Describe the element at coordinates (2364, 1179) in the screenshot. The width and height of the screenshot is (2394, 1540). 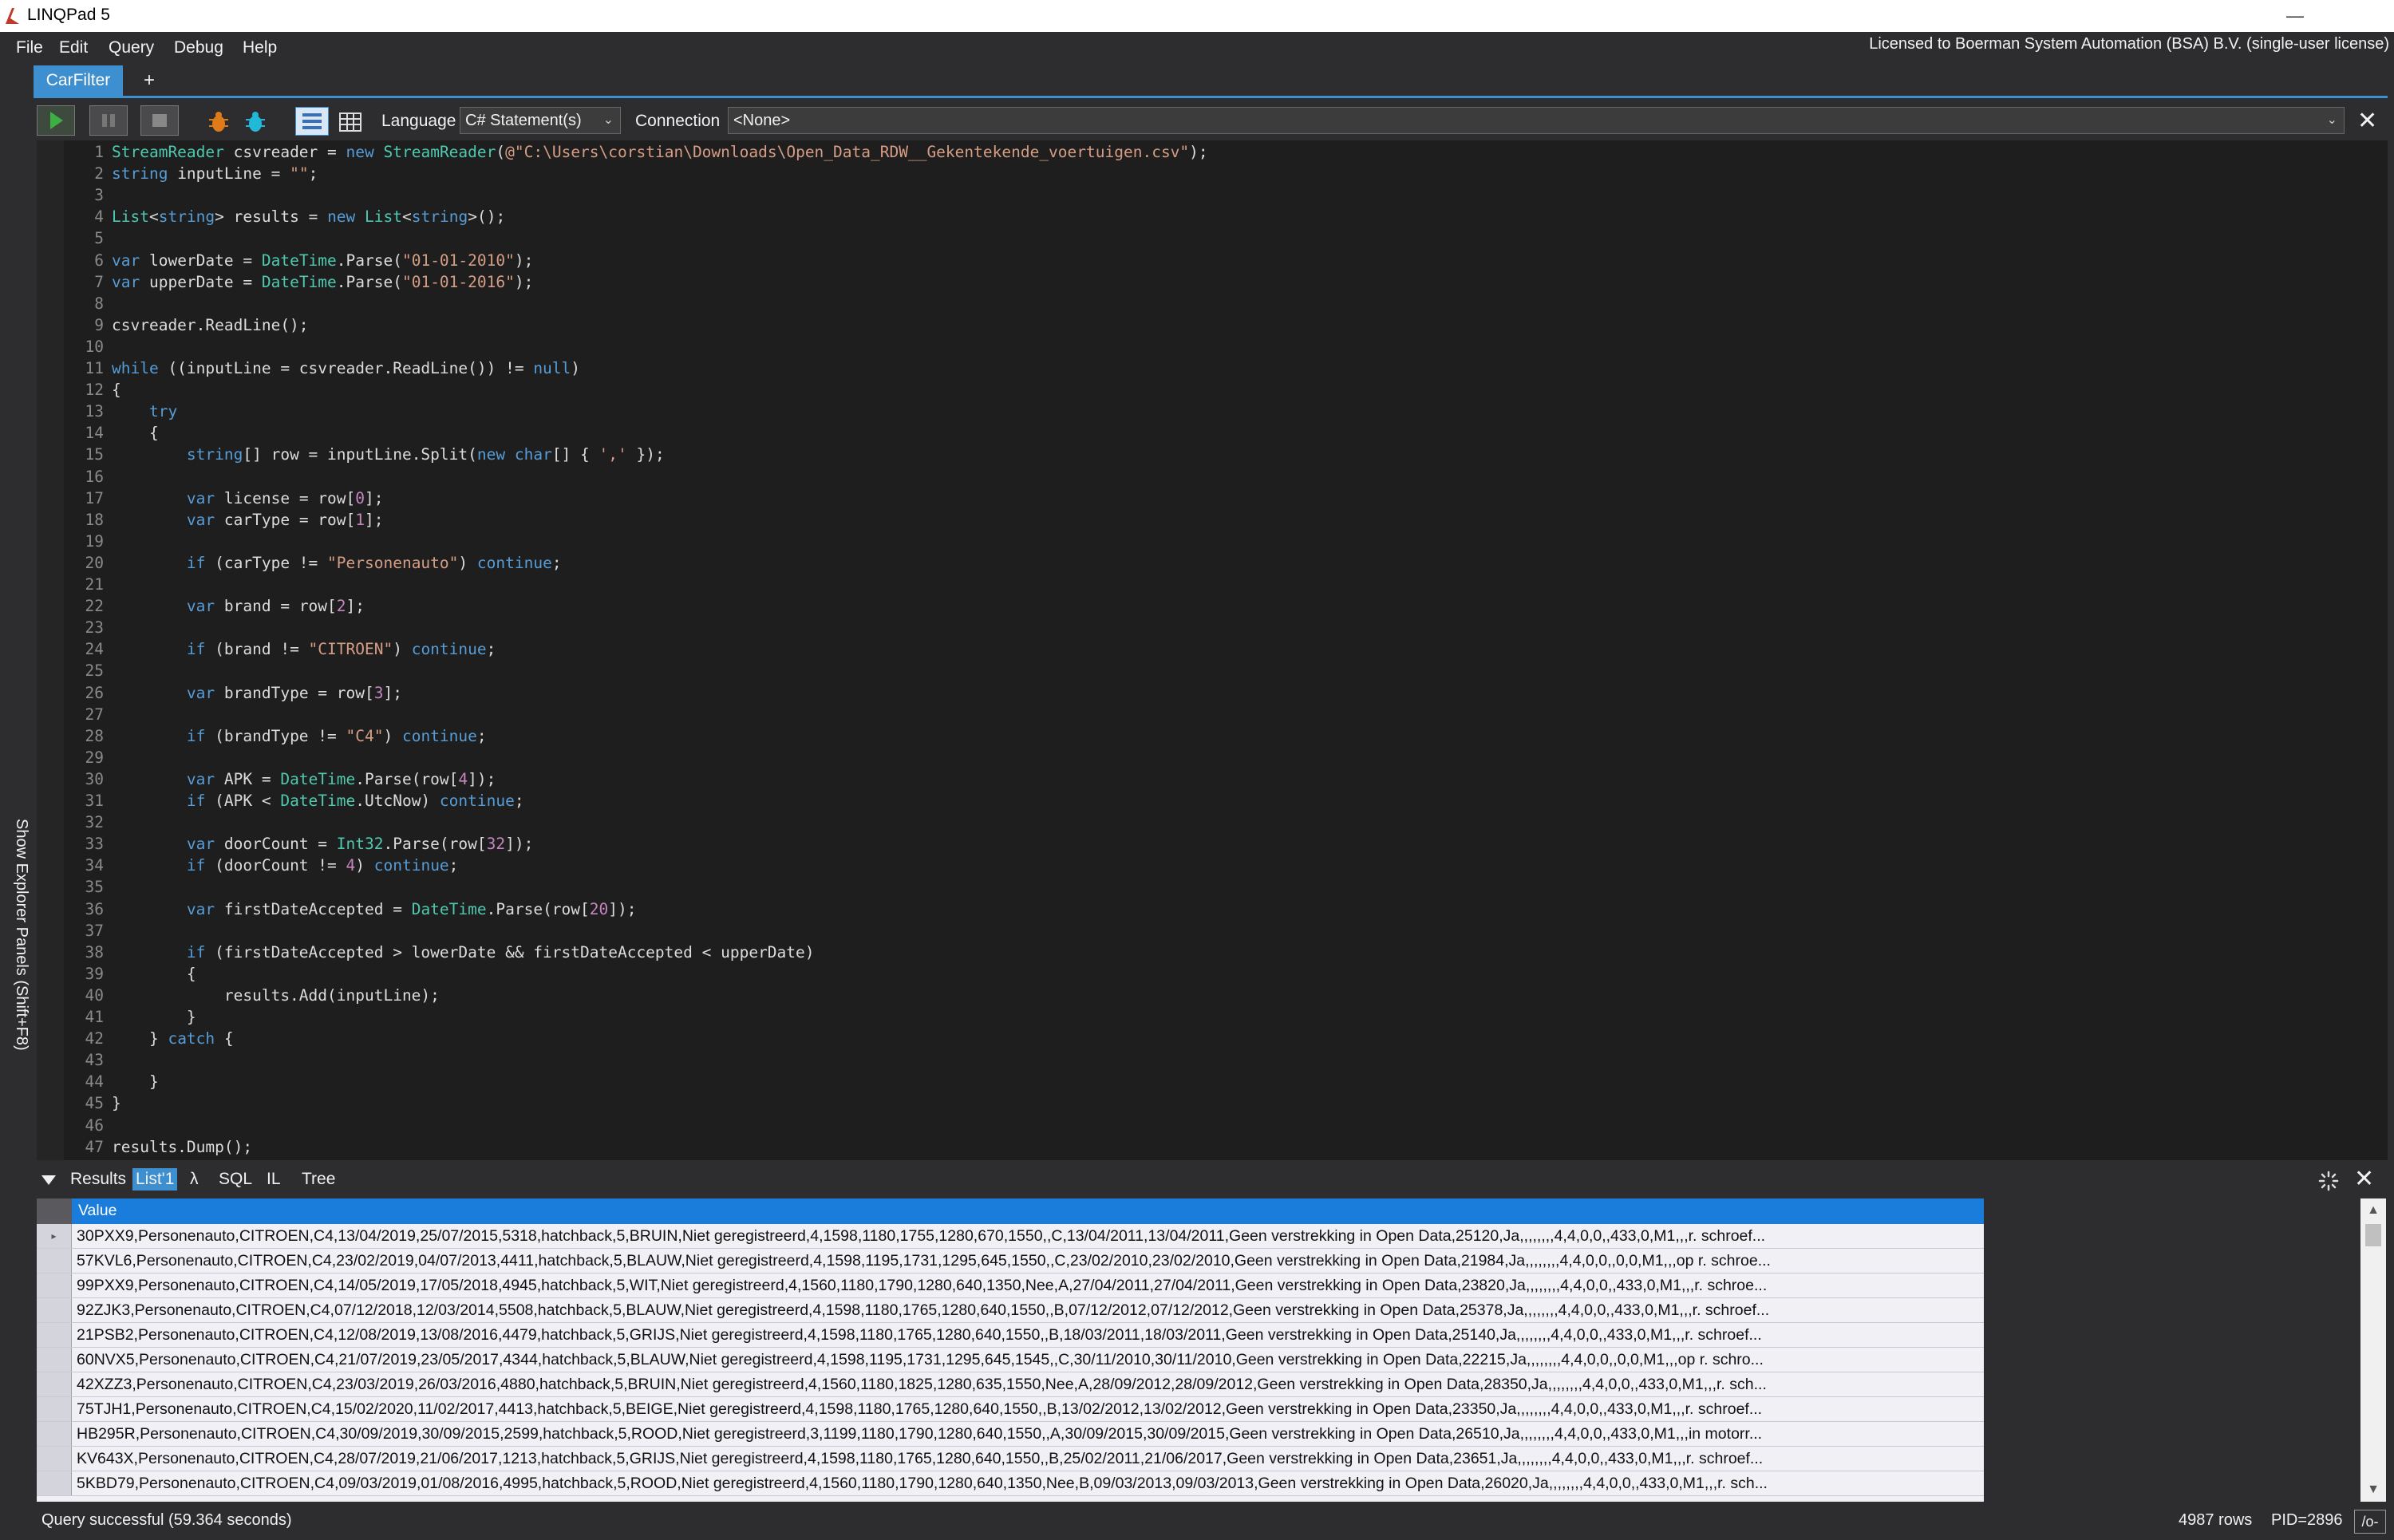
I see `close-results-button: ✕` at that location.